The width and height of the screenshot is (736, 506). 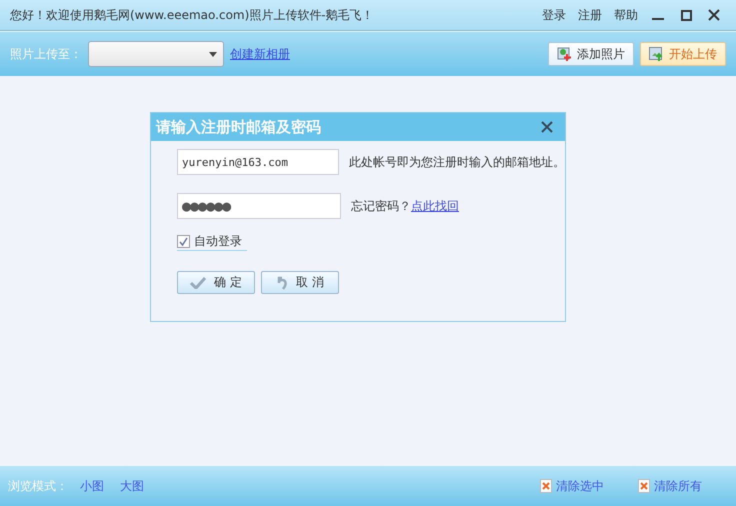 I want to click on recover-link: 点此找回, so click(x=435, y=205).